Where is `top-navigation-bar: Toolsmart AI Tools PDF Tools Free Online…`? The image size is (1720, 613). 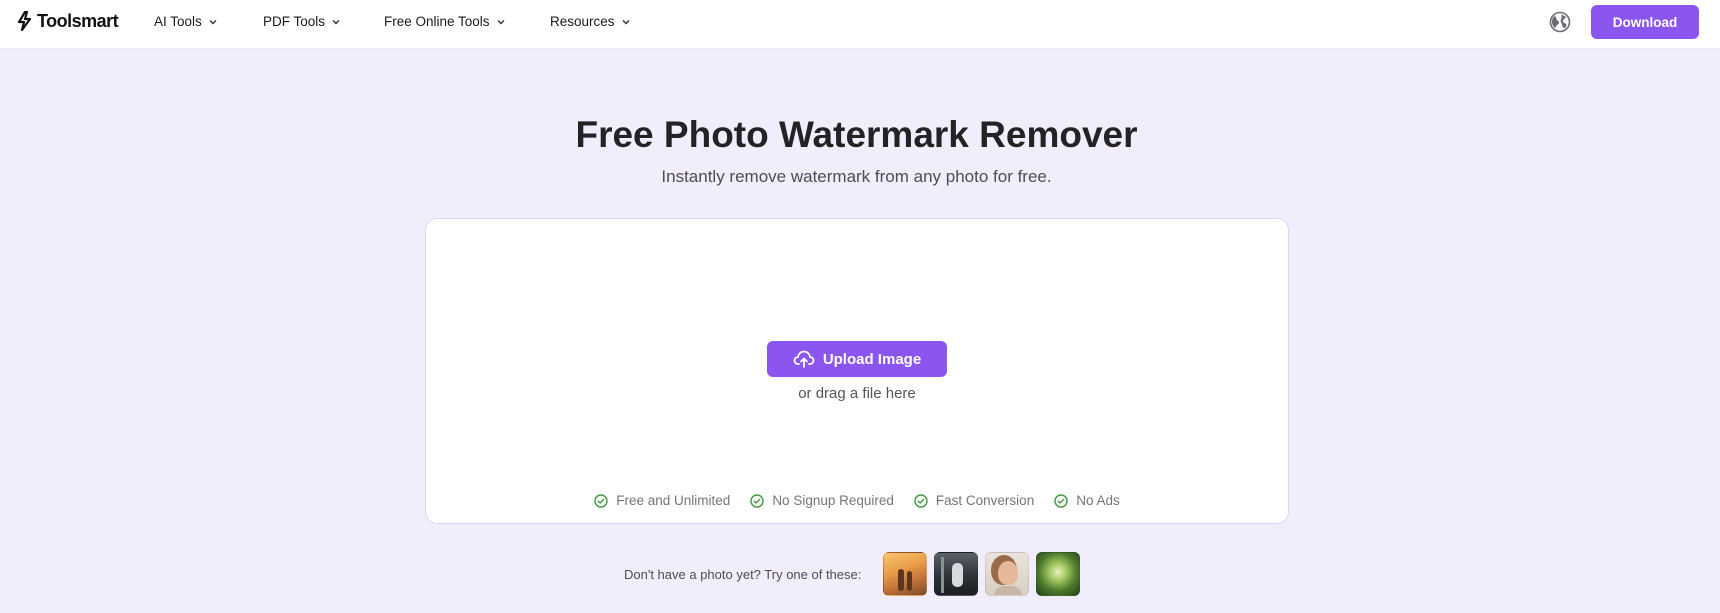 top-navigation-bar: Toolsmart AI Tools PDF Tools Free Online… is located at coordinates (860, 24).